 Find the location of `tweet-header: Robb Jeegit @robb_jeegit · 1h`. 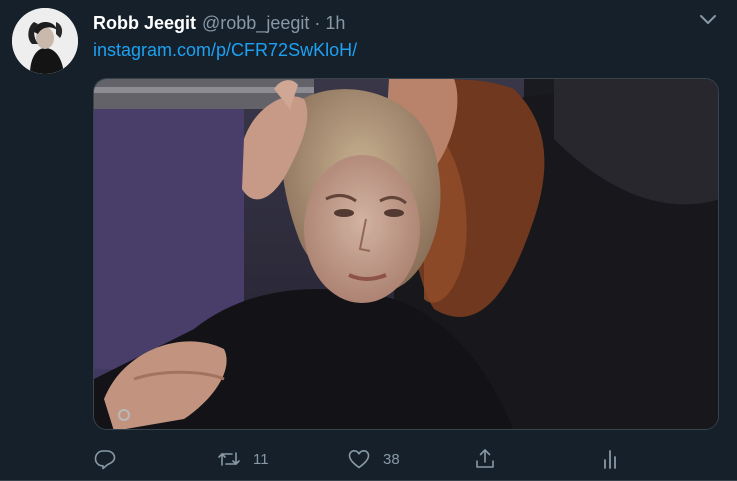

tweet-header: Robb Jeegit @robb_jeegit · 1h is located at coordinates (219, 23).